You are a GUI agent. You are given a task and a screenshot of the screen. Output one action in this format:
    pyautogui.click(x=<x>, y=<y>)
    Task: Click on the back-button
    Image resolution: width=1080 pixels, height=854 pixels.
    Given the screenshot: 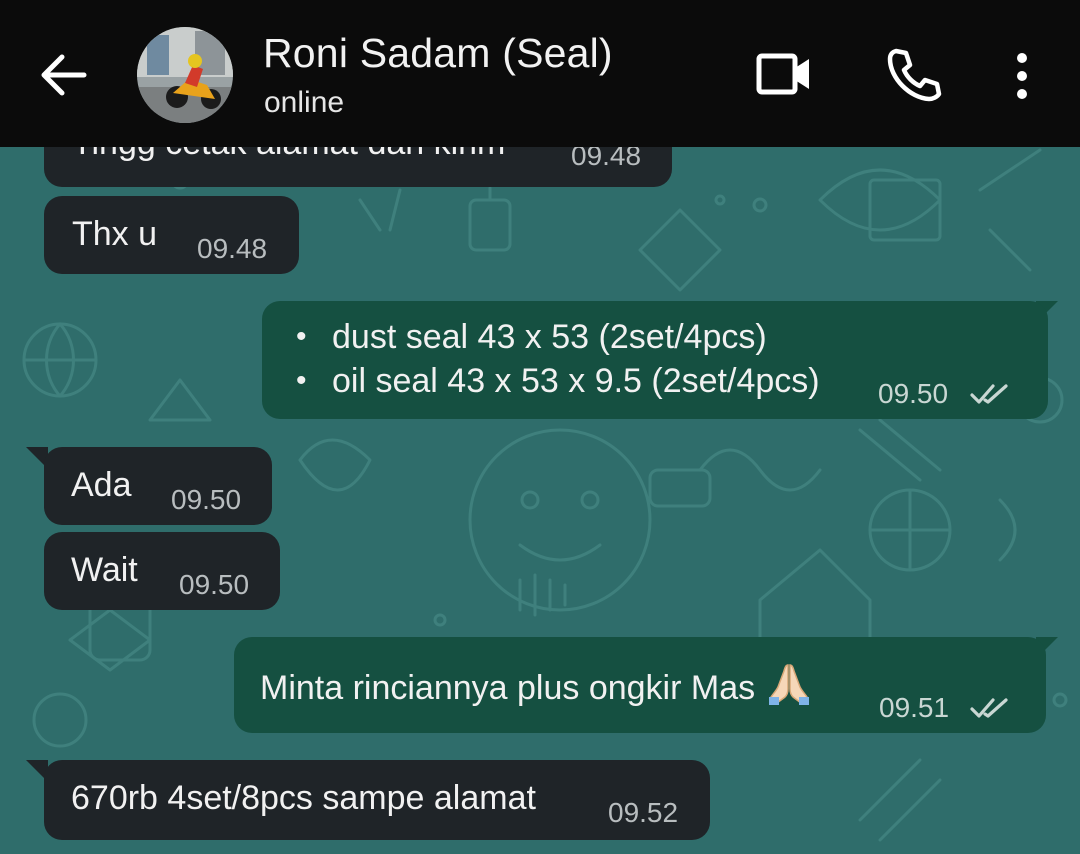 What is the action you would take?
    pyautogui.click(x=62, y=75)
    